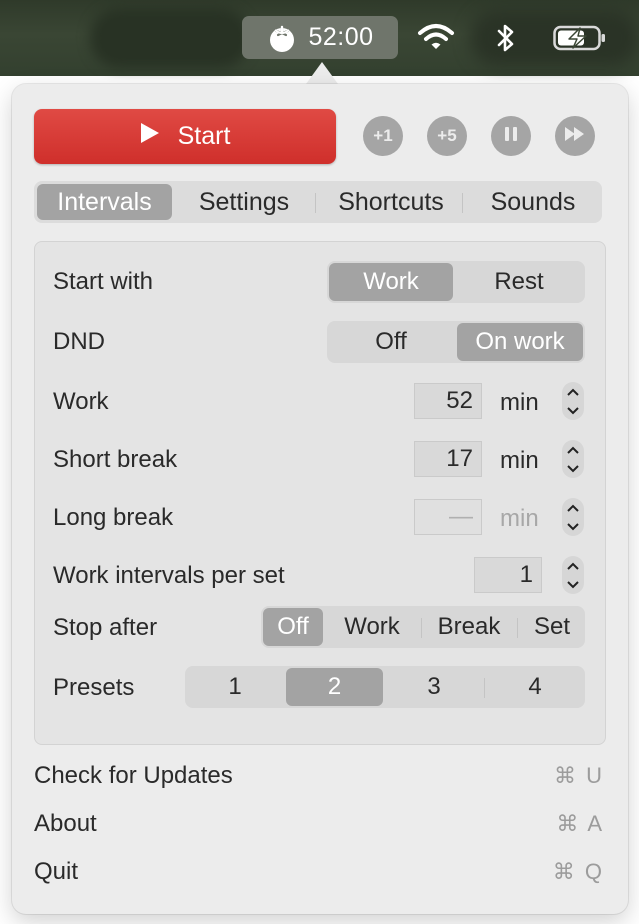 This screenshot has height=924, width=639. I want to click on work-unit: min, so click(519, 402).